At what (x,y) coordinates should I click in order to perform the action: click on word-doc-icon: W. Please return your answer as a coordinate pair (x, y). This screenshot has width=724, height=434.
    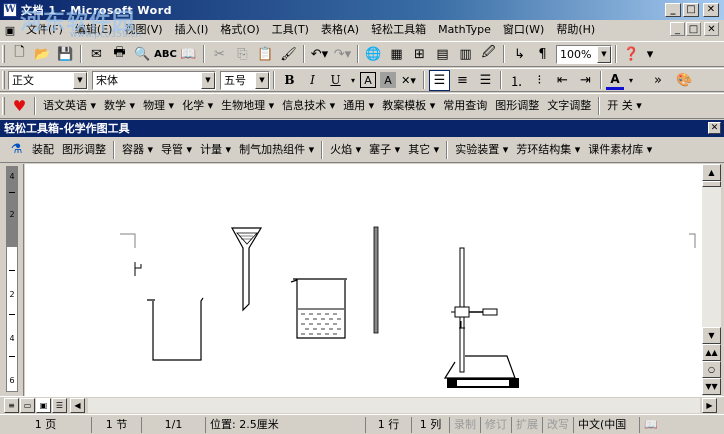
    Looking at the image, I should click on (10, 10).